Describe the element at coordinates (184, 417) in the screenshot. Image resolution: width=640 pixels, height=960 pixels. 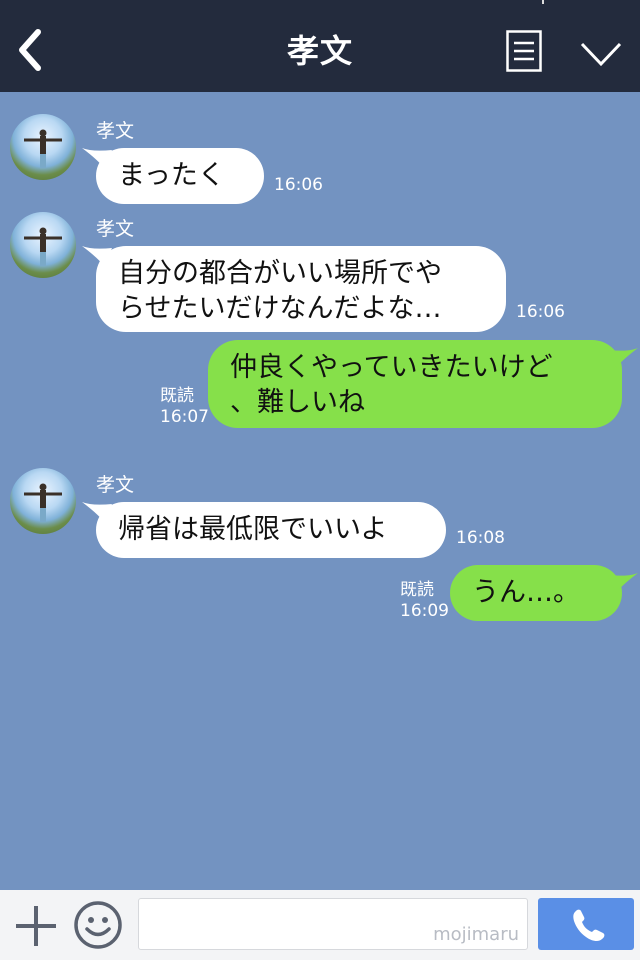
I see `message-time: 16:07` at that location.